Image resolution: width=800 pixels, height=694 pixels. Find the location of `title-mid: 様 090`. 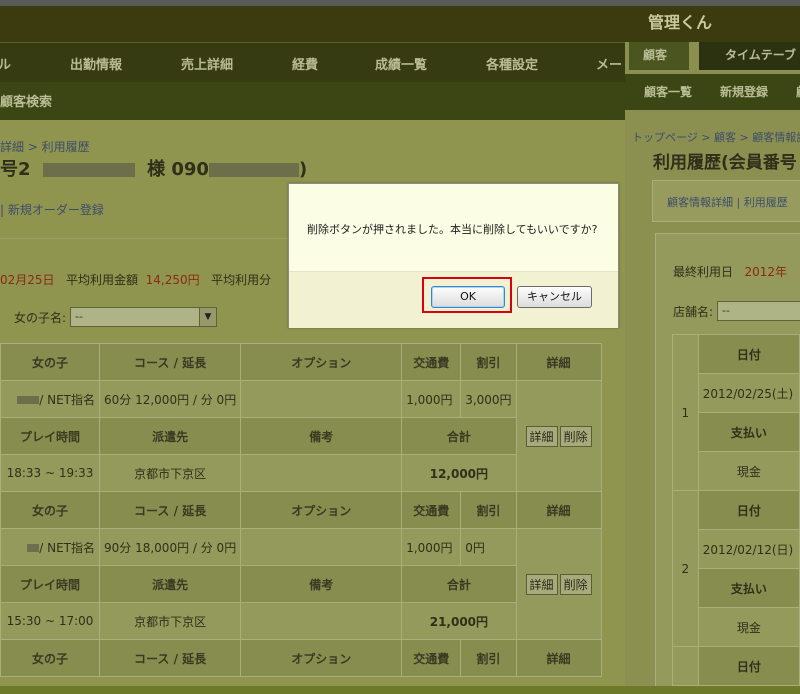

title-mid: 様 090 is located at coordinates (178, 169).